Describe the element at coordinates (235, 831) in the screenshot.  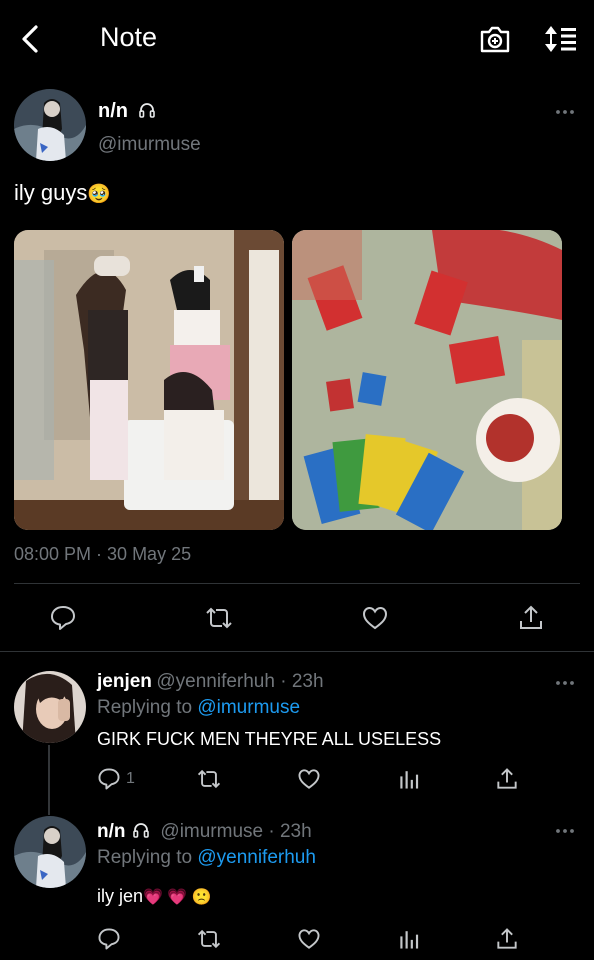
I see `reply-handle-time: @imurmuse · 23h` at that location.